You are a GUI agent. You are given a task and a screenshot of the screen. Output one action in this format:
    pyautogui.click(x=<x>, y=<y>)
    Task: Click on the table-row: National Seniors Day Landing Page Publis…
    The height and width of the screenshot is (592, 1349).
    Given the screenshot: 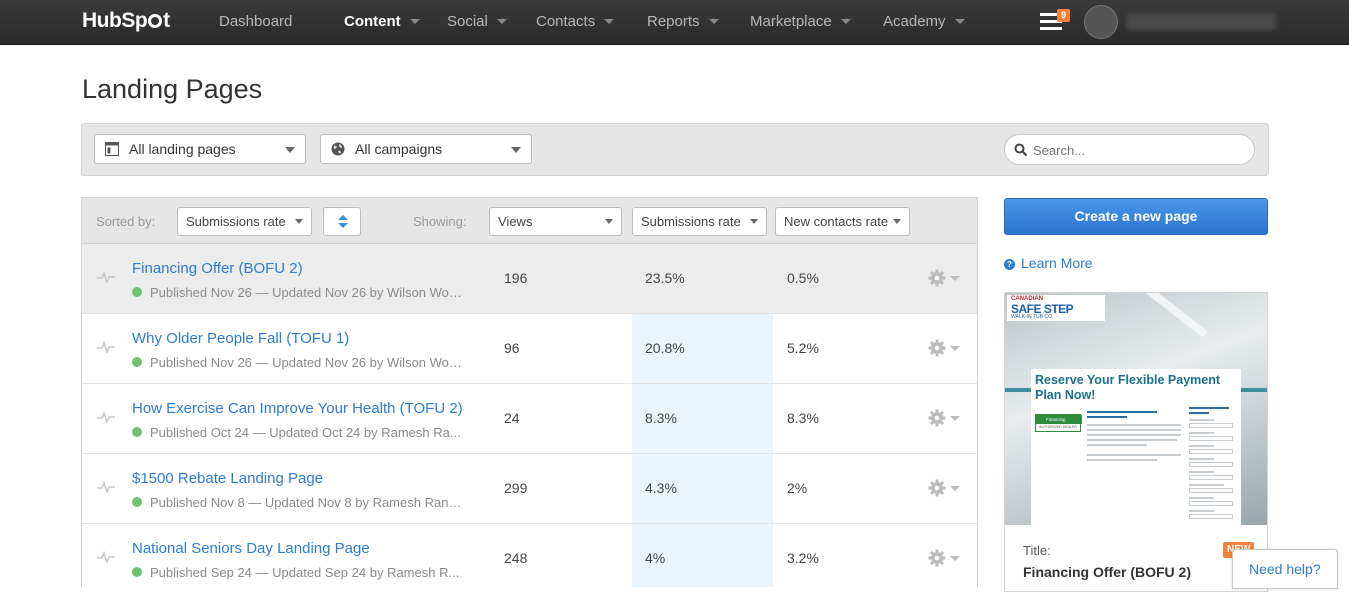 What is the action you would take?
    pyautogui.click(x=529, y=555)
    